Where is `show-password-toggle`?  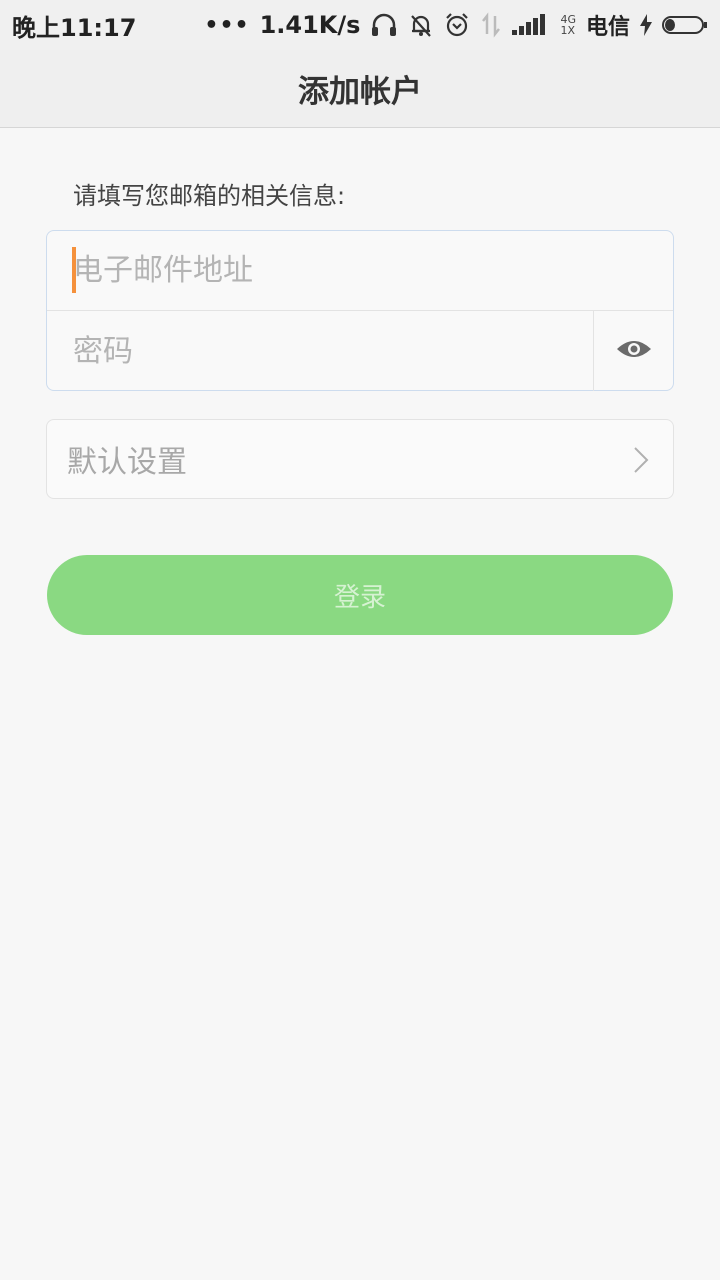 show-password-toggle is located at coordinates (633, 351).